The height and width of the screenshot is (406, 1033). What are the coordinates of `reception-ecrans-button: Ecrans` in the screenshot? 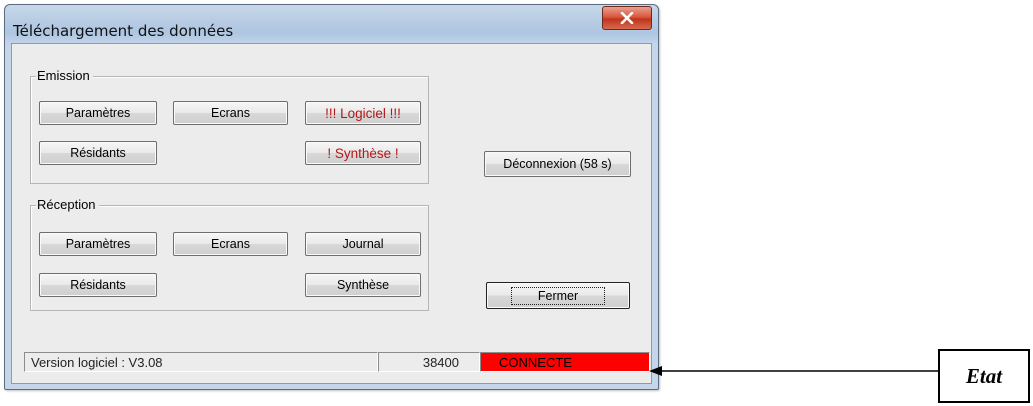 It's located at (230, 244).